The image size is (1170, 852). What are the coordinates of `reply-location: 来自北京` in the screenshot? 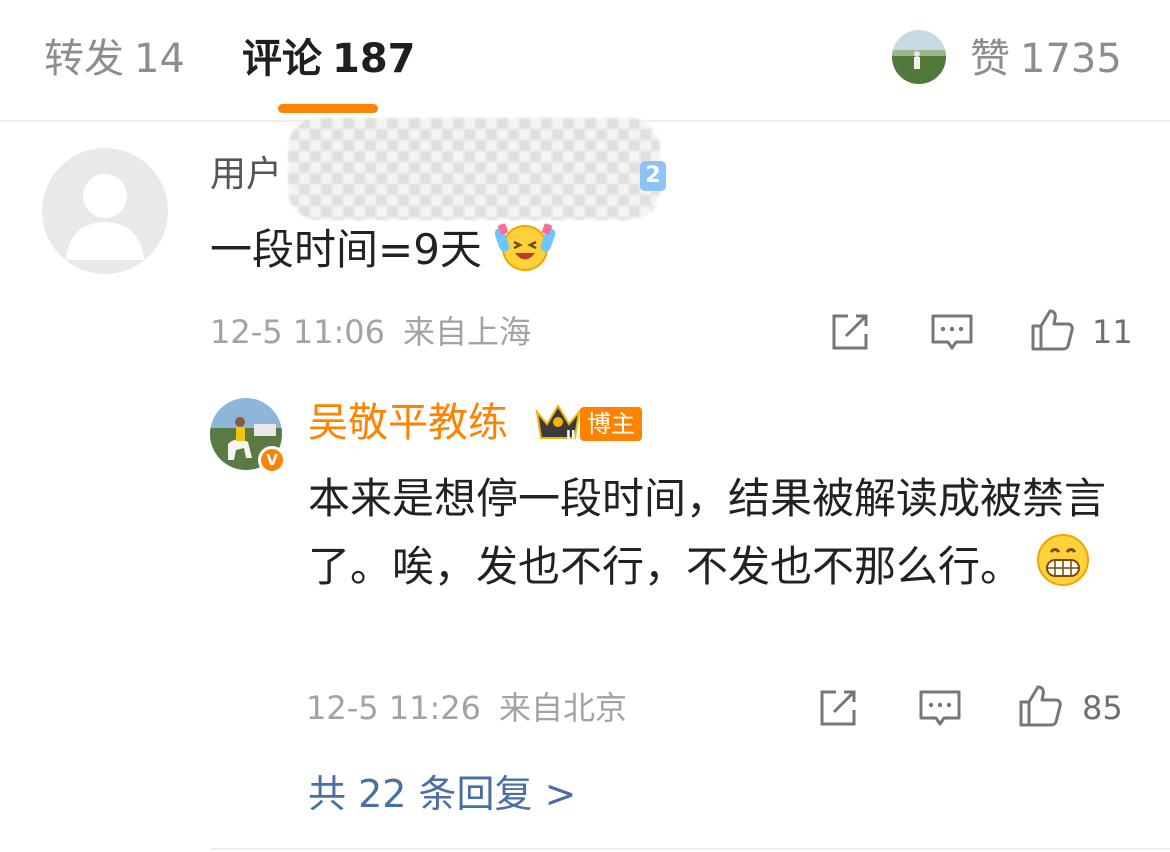 It's located at (563, 708).